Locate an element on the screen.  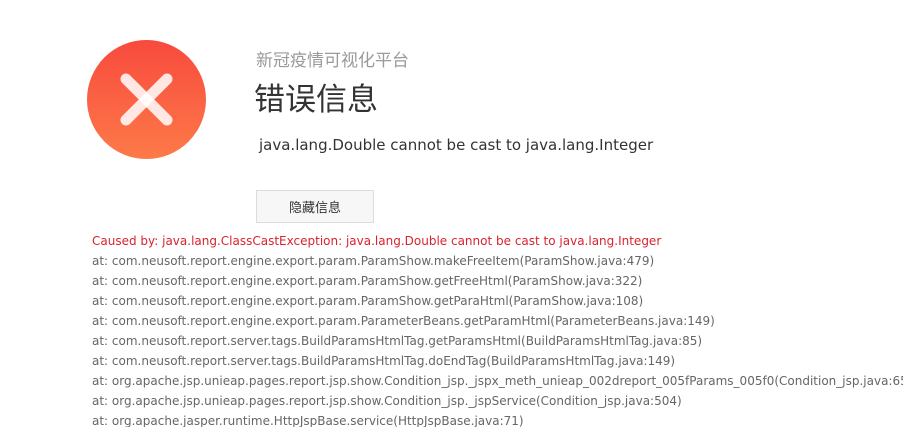
page-title: 错误信息 is located at coordinates (316, 100).